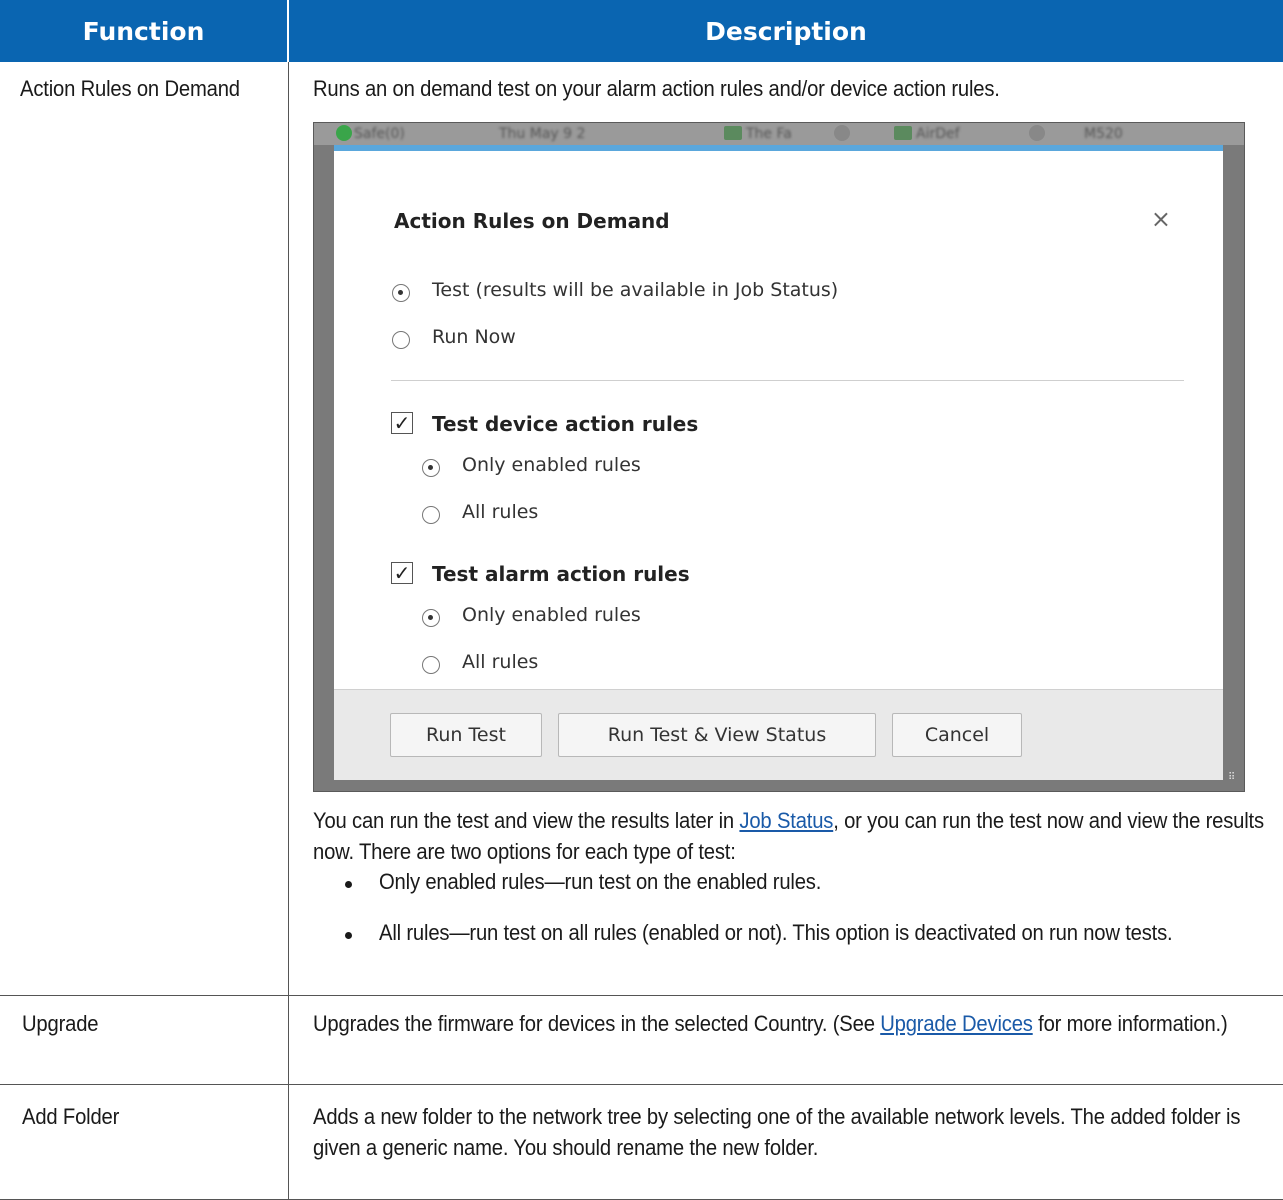  What do you see at coordinates (561, 574) in the screenshot?
I see `alarm-rules-label: Test alarm action rules` at bounding box center [561, 574].